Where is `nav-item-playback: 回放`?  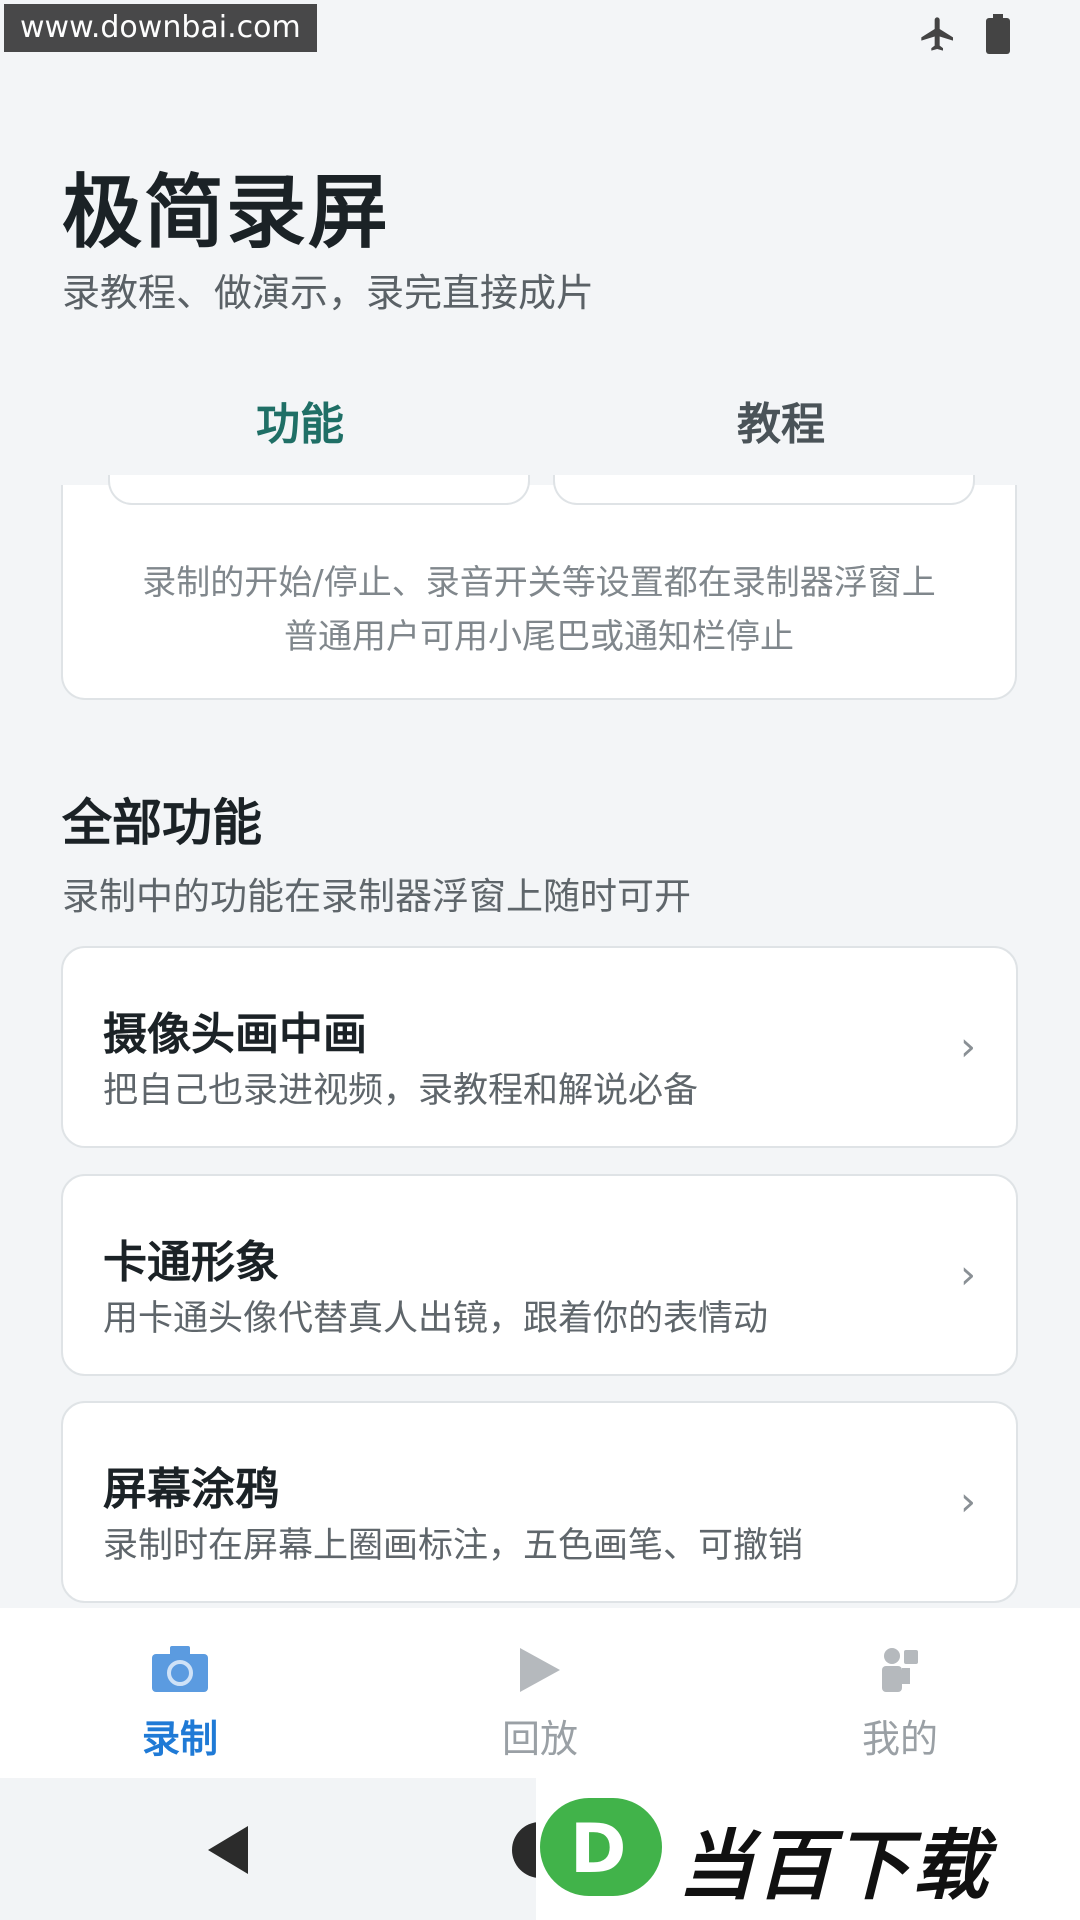 nav-item-playback: 回放 is located at coordinates (540, 1693).